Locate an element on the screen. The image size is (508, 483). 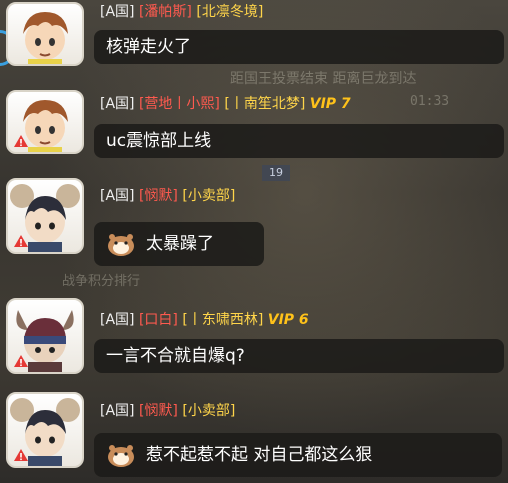
message-header: [A国] [潘帕斯] [北凛冬境] is located at coordinates (181, 12).